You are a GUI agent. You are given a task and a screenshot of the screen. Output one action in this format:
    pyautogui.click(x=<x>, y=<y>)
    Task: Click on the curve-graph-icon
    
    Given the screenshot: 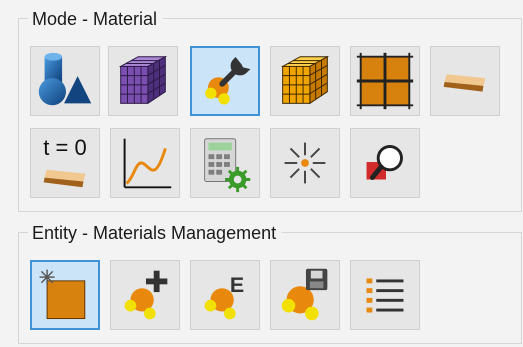 What is the action you would take?
    pyautogui.click(x=147, y=163)
    